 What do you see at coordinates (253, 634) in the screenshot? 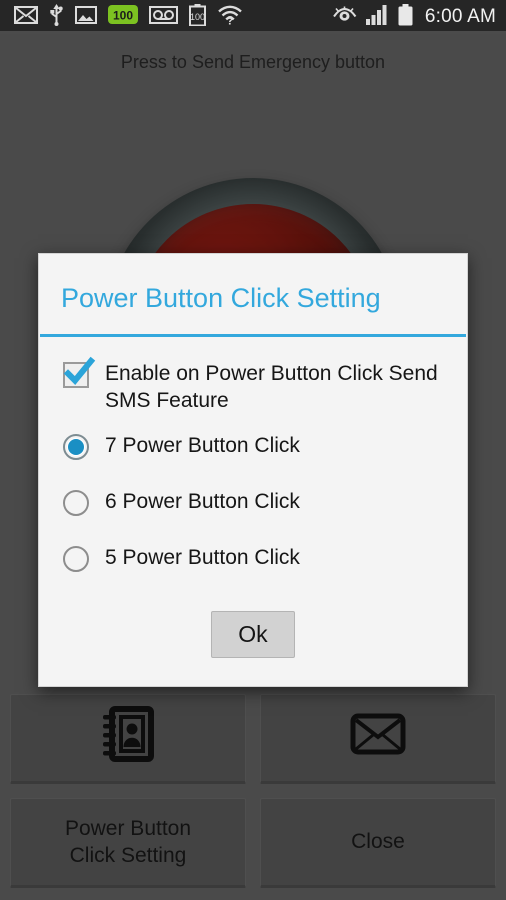
I see `ok-button: Ok` at bounding box center [253, 634].